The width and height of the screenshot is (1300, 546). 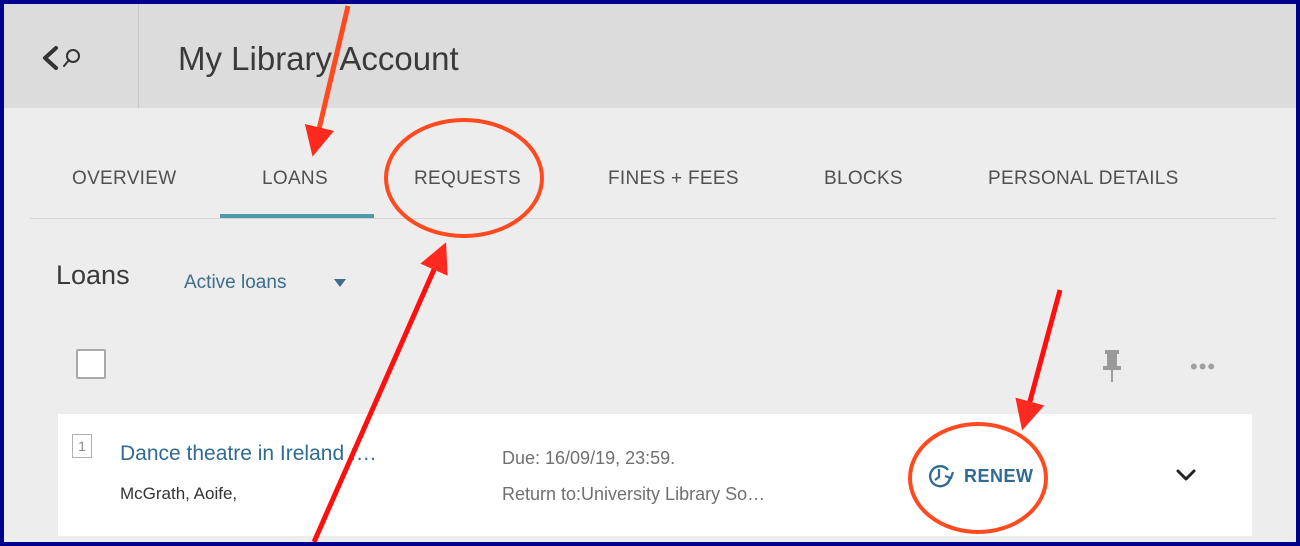 I want to click on loans-filter-select: Active loans, so click(x=235, y=283).